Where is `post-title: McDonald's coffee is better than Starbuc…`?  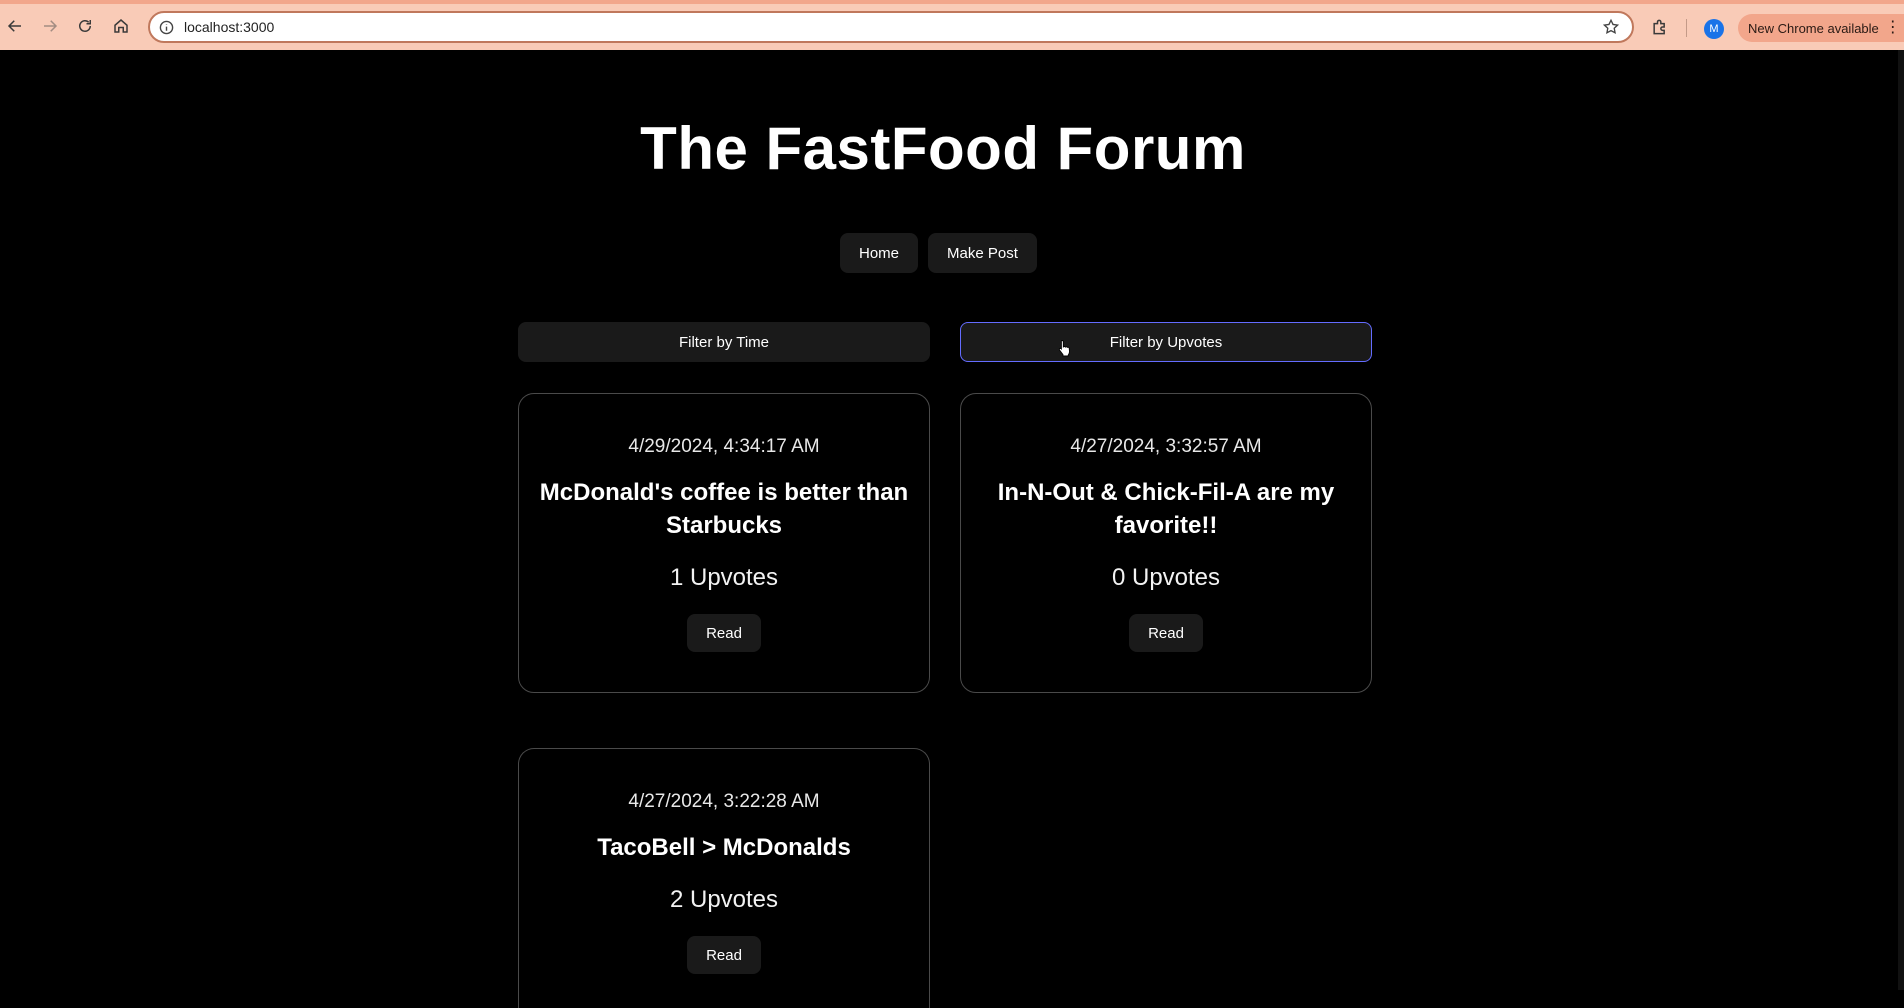
post-title: McDonald's coffee is better than Starbuc… is located at coordinates (724, 509).